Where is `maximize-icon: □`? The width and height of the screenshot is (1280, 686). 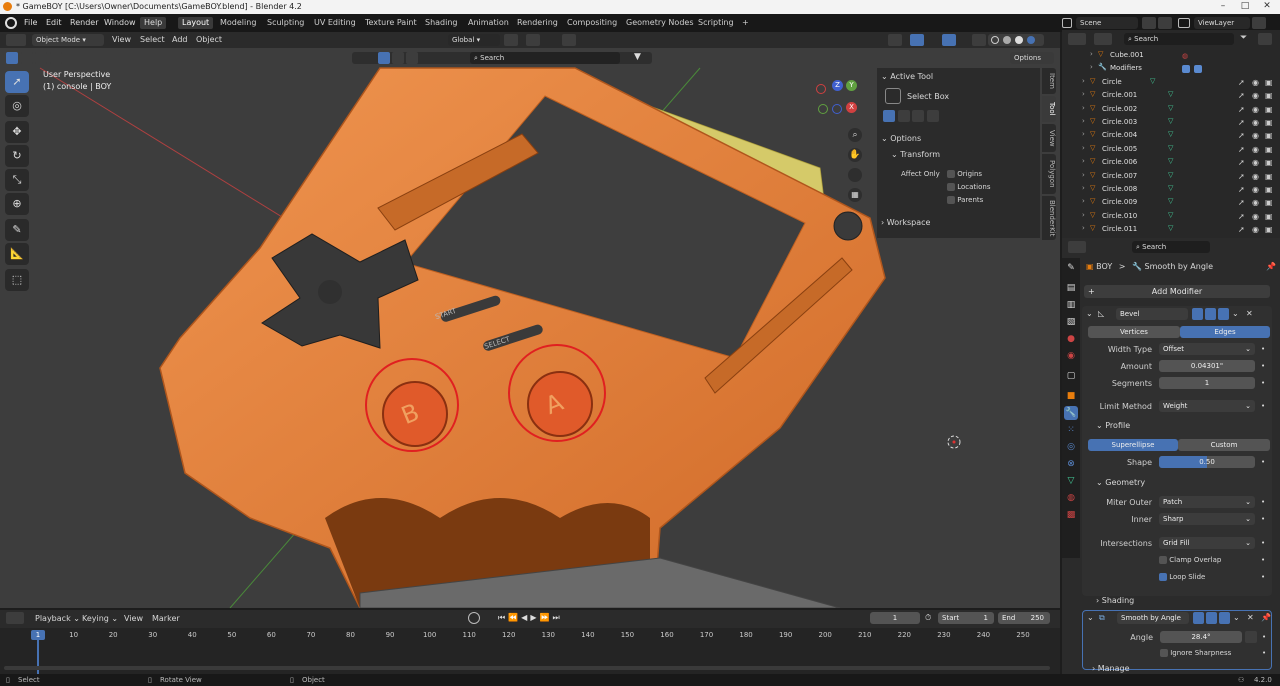 maximize-icon: □ is located at coordinates (1245, 6).